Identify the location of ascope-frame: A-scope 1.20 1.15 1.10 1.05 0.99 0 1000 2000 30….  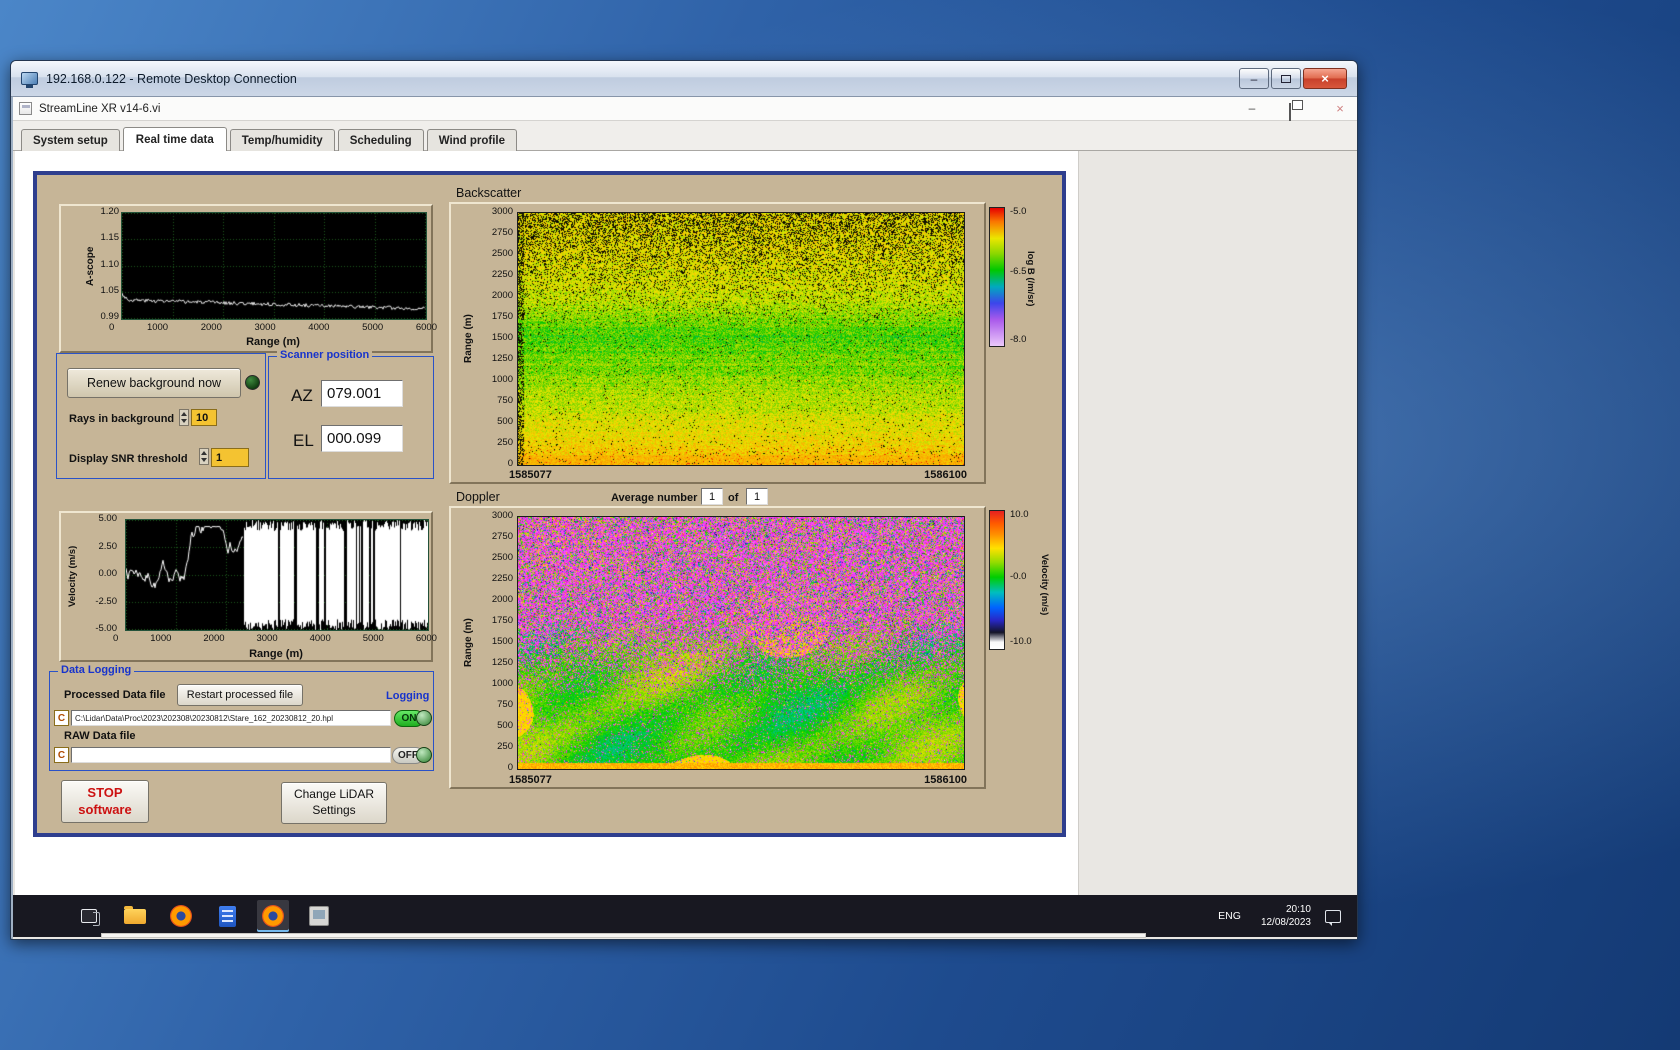
(248, 278).